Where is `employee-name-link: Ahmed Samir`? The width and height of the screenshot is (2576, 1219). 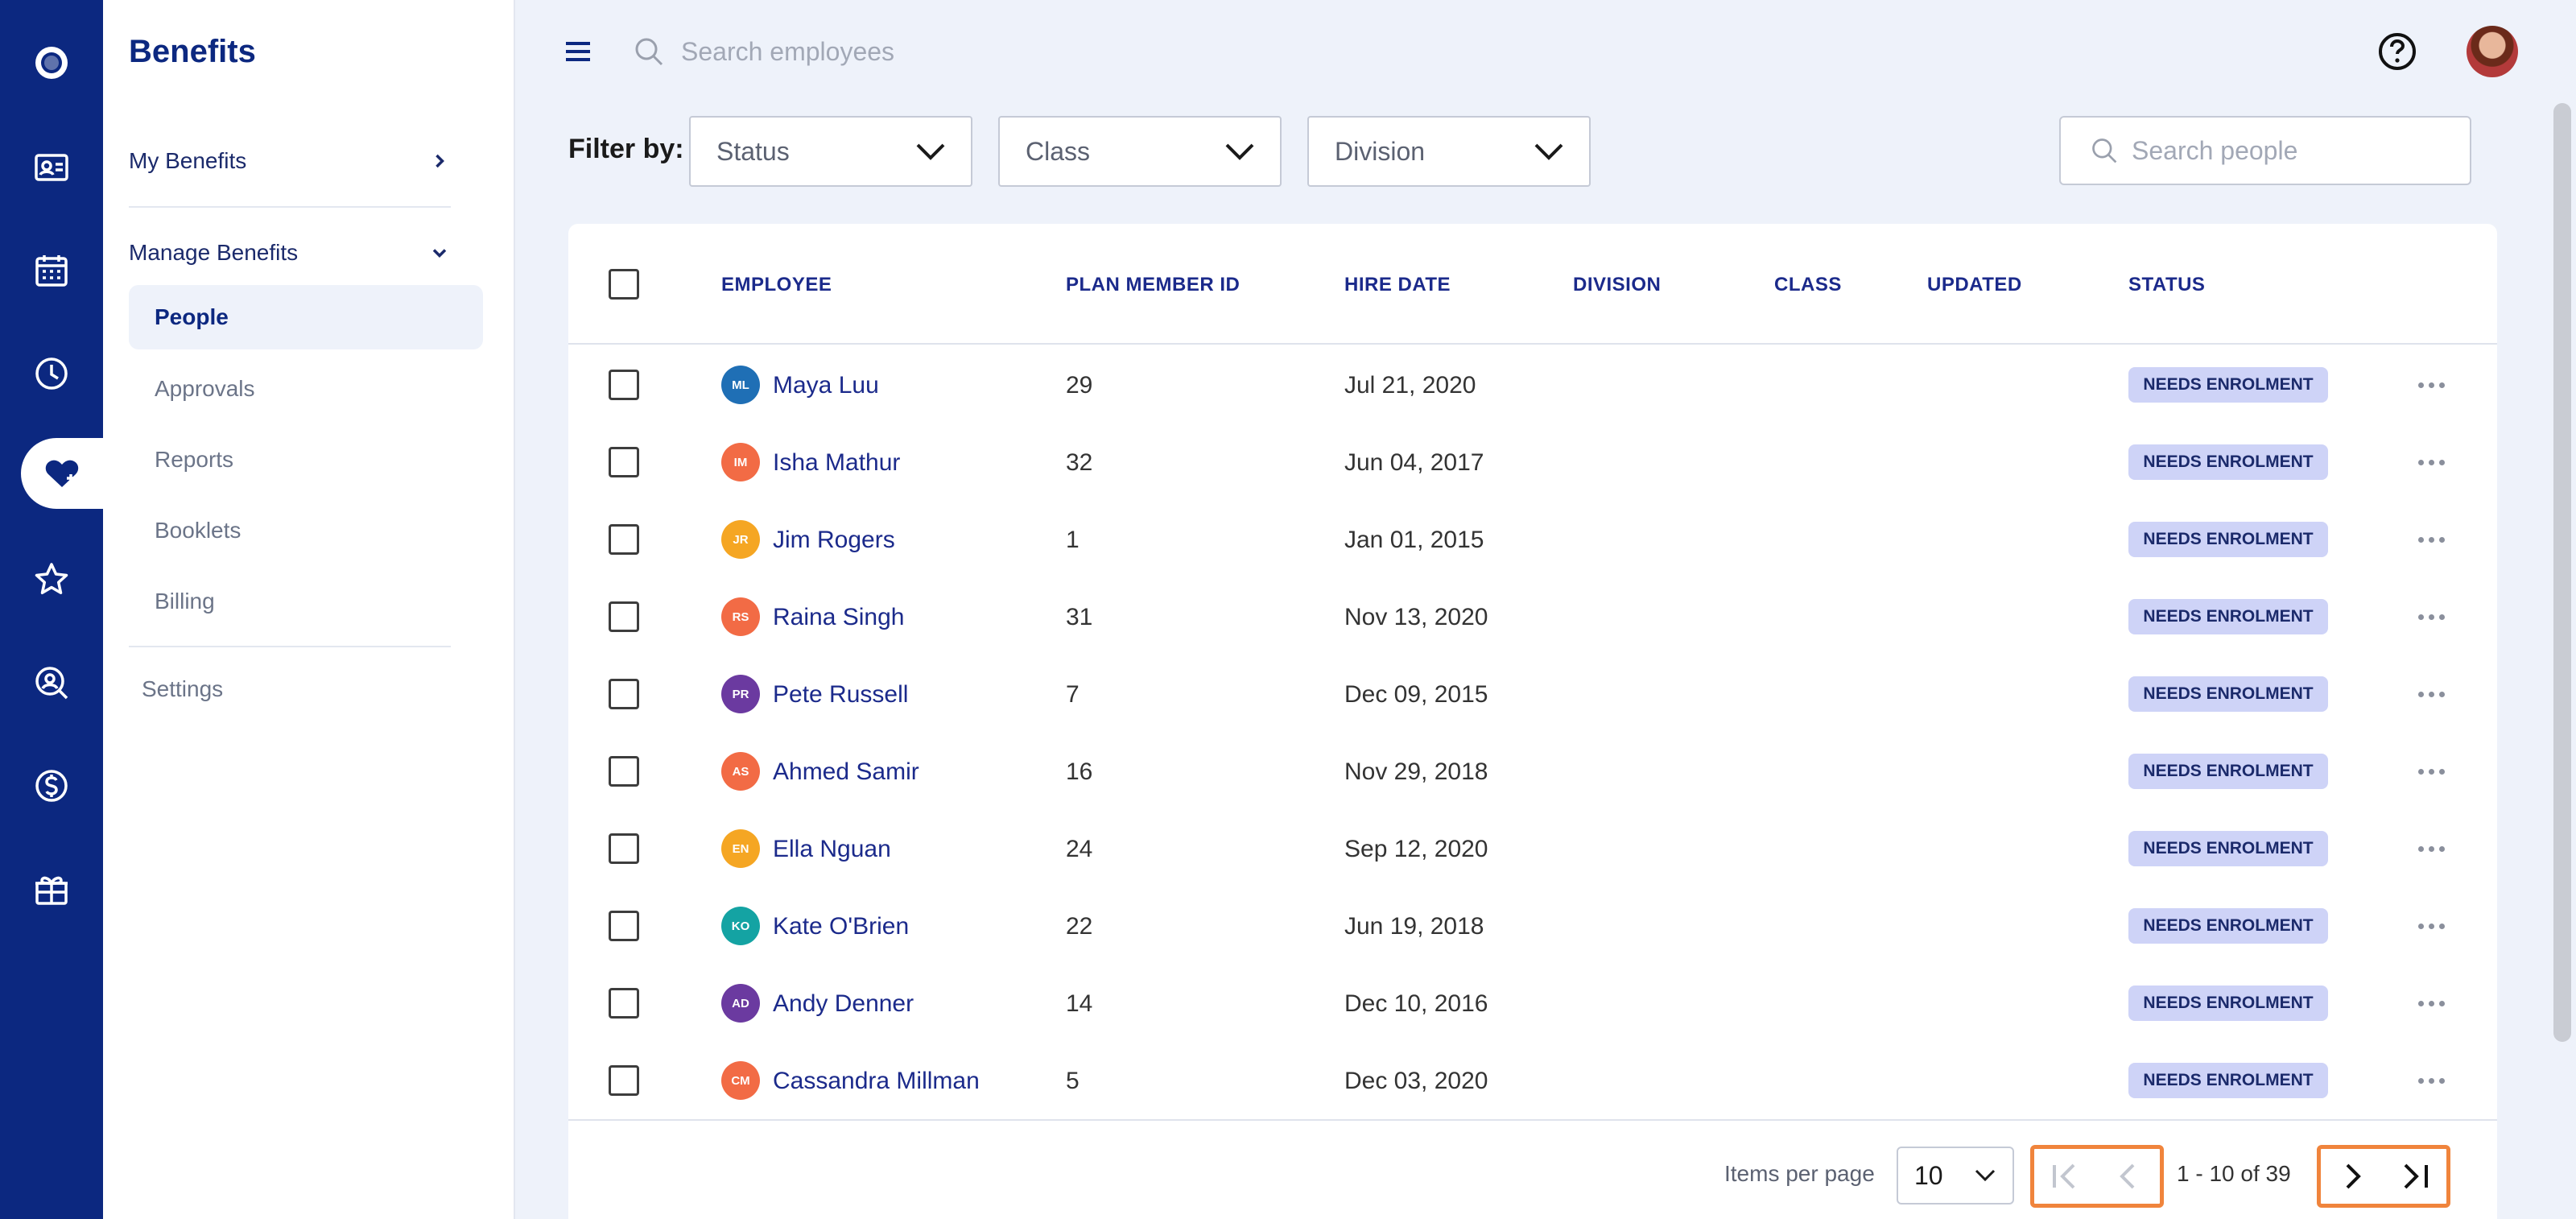
employee-name-link: Ahmed Samir is located at coordinates (846, 772).